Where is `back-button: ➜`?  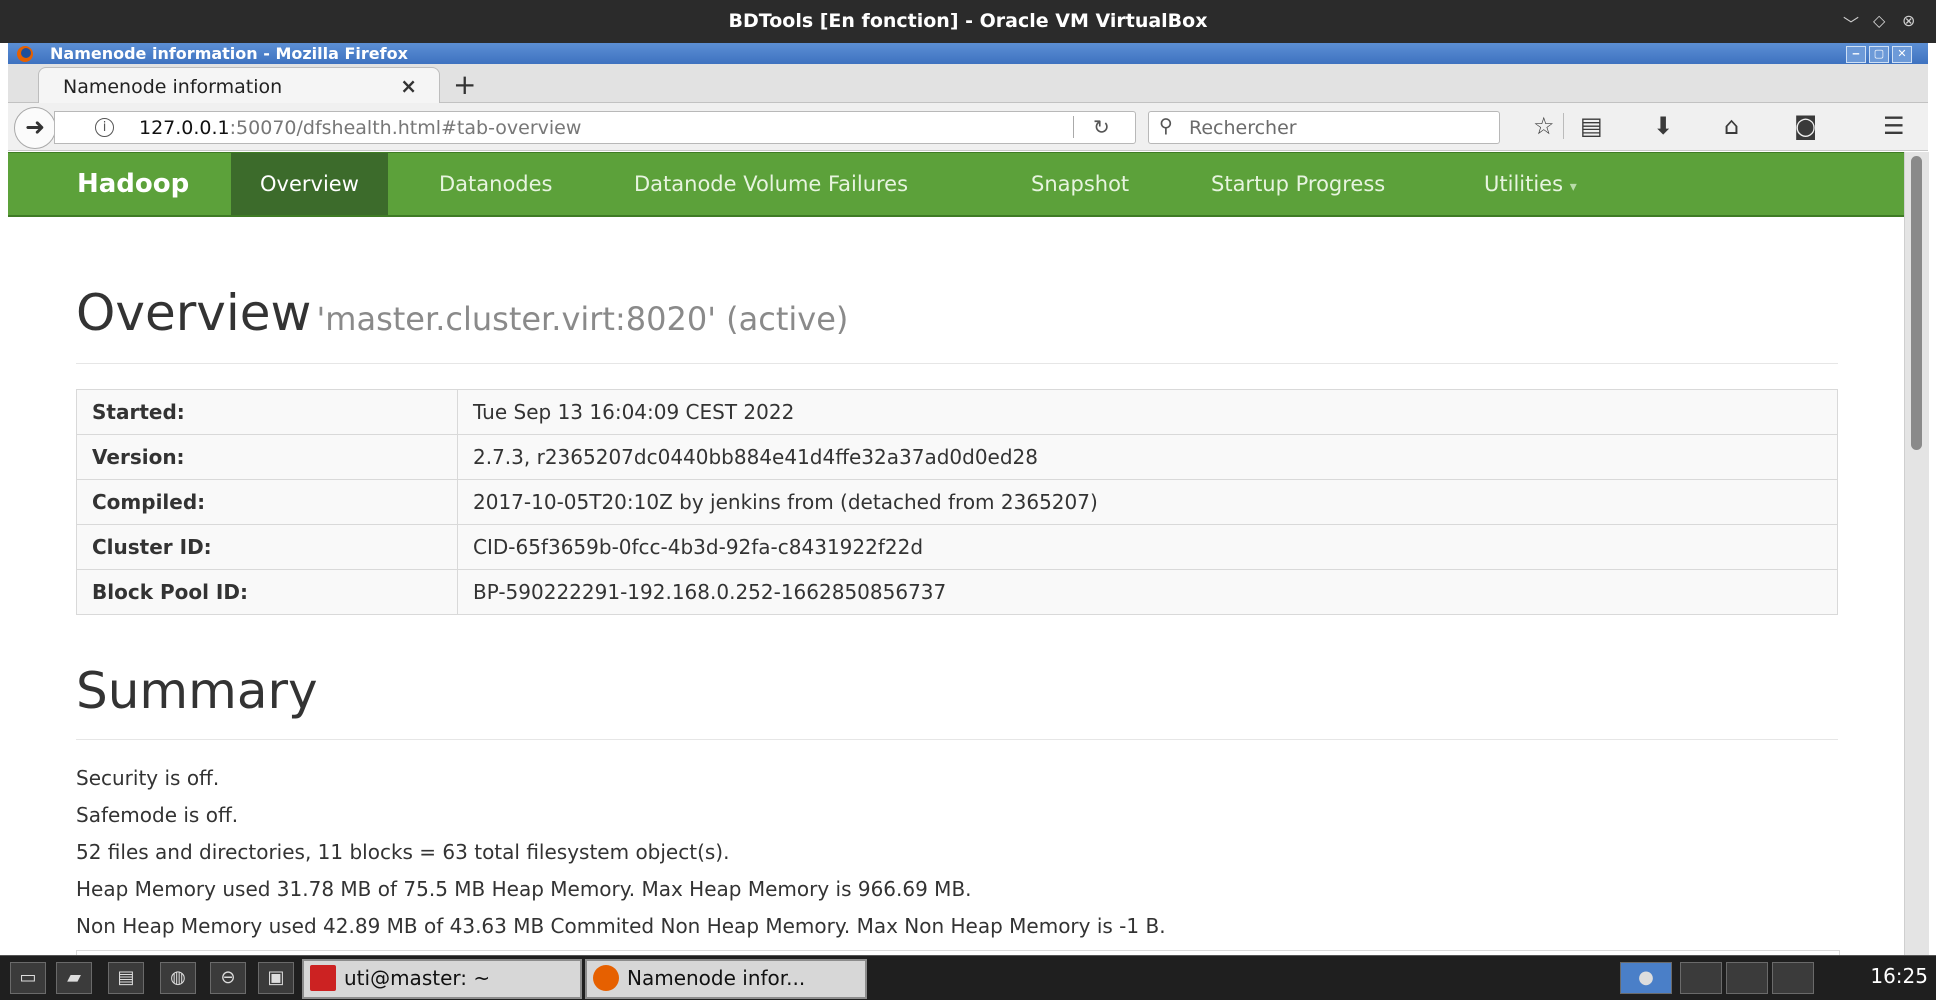 back-button: ➜ is located at coordinates (35, 128).